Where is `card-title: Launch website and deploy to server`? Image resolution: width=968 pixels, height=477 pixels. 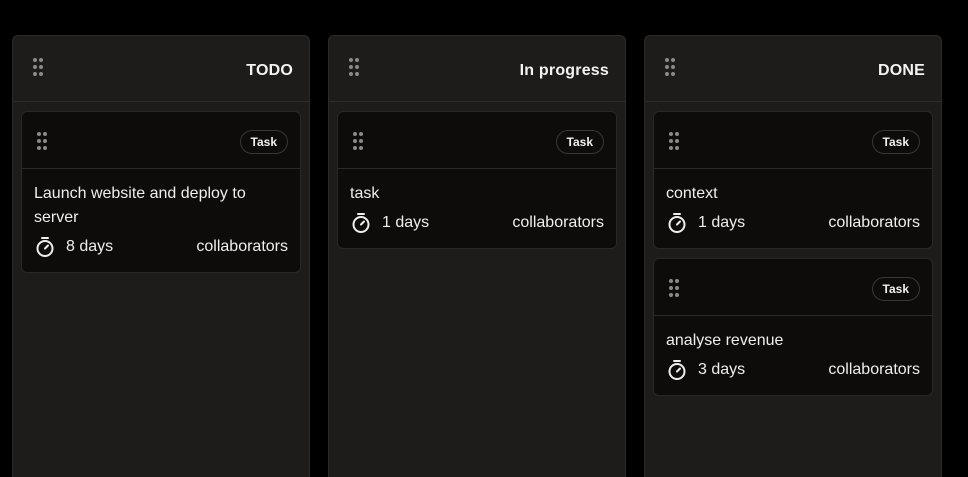
card-title: Launch website and deploy to server is located at coordinates (140, 205).